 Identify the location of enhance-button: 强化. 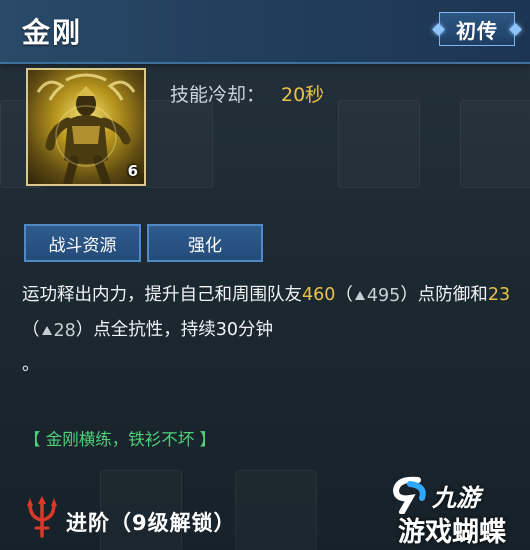
(205, 243).